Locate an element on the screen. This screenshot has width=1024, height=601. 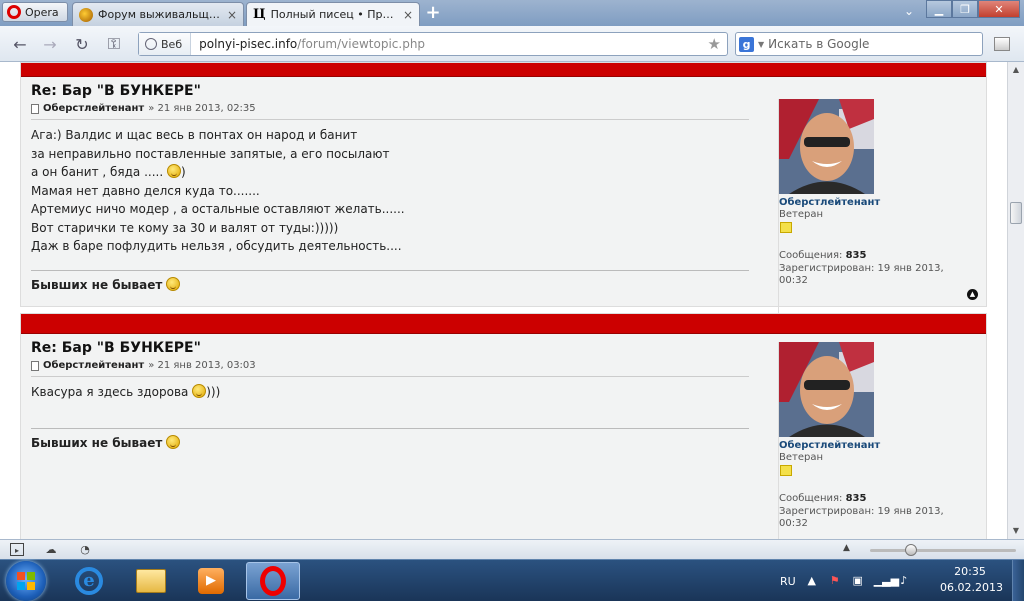
show-desktop-button is located at coordinates (1018, 580).